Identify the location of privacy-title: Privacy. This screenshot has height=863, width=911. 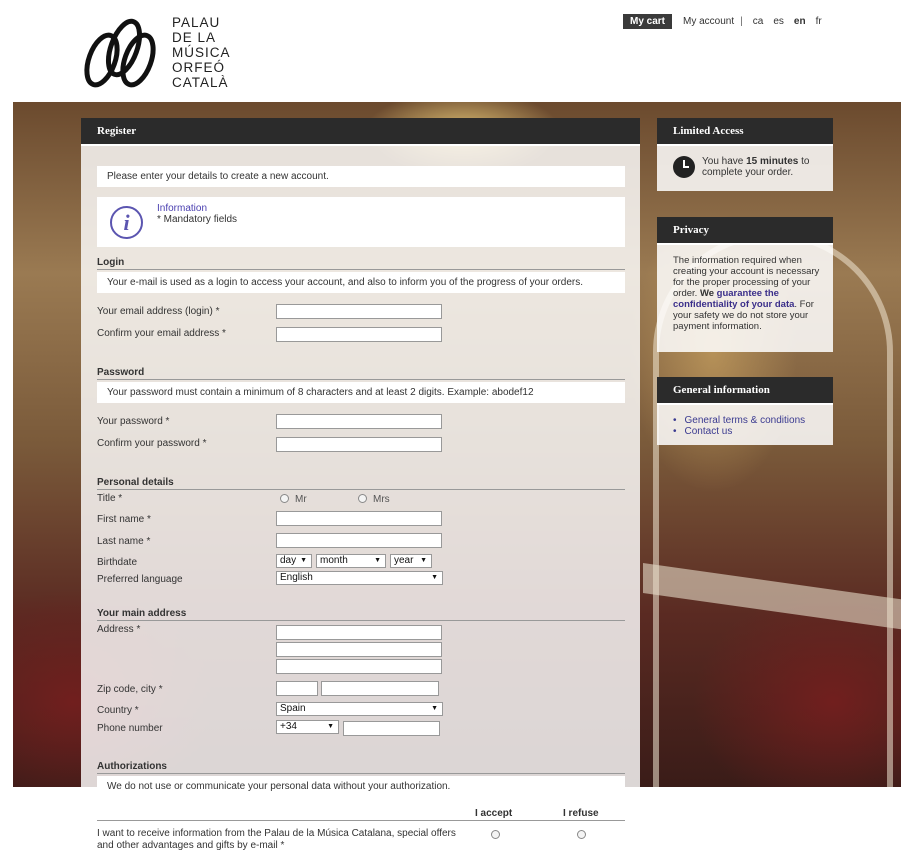
(745, 231).